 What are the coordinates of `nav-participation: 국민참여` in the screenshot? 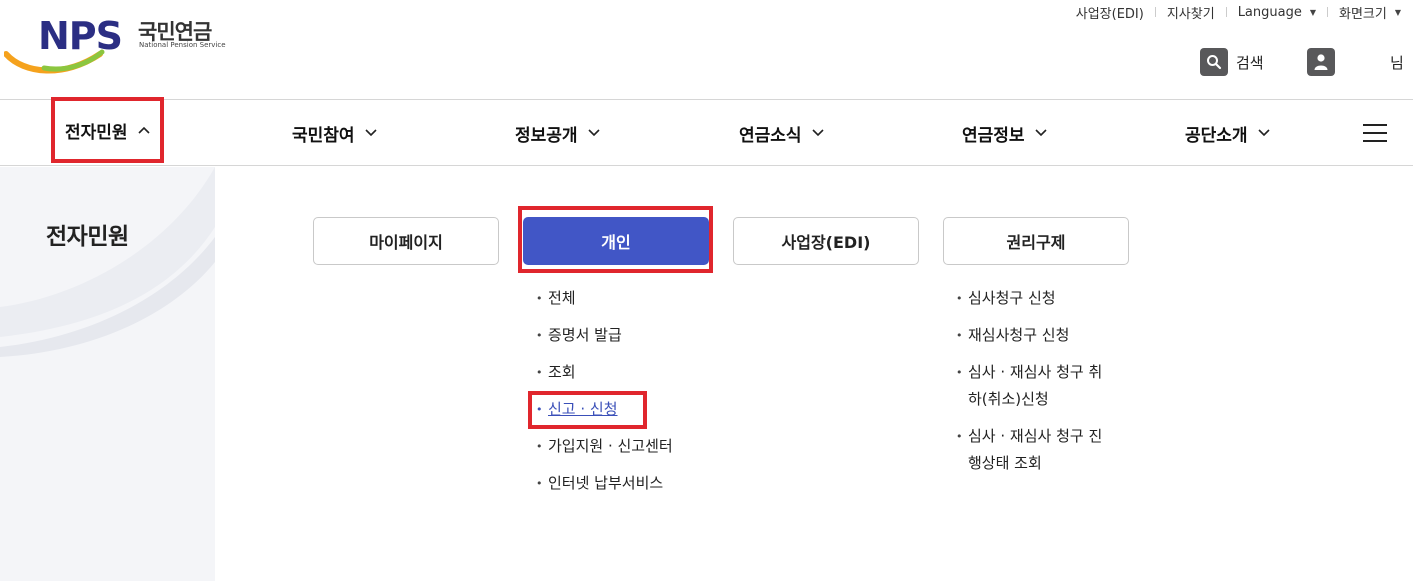 It's located at (334, 133).